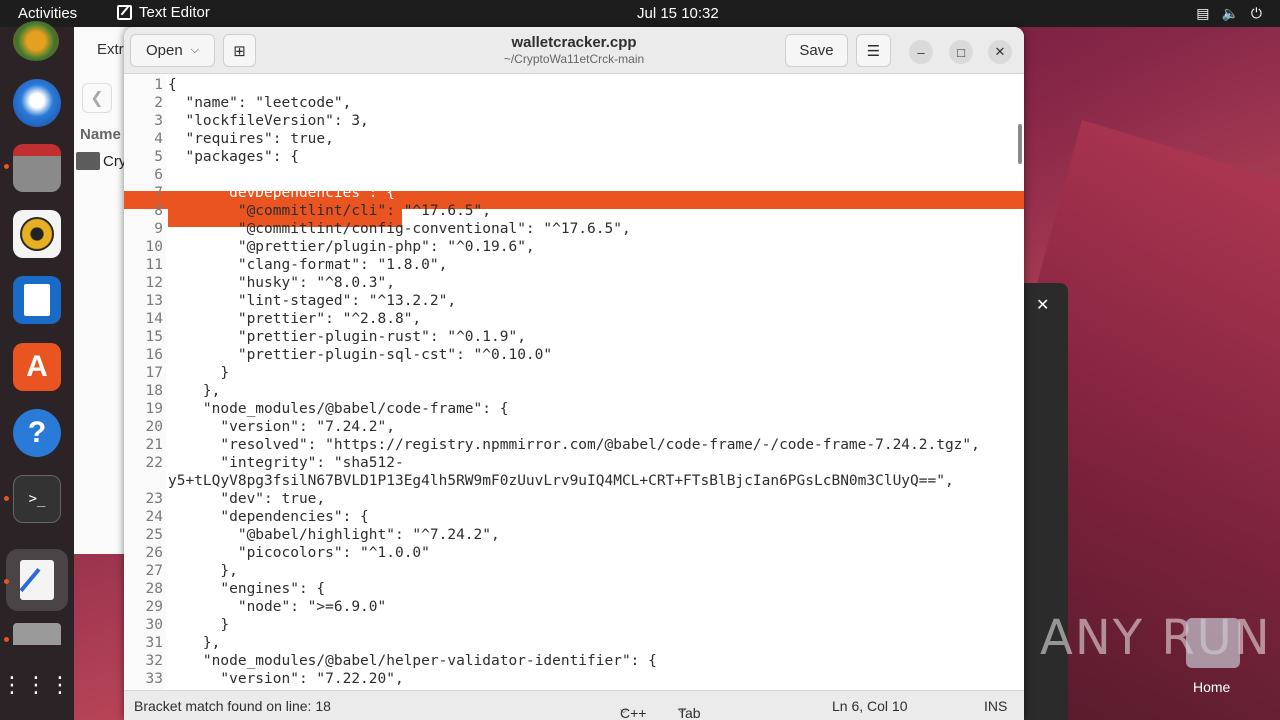 The height and width of the screenshot is (720, 1280). I want to click on code-line: 7 "devDependencies": {, so click(574, 193).